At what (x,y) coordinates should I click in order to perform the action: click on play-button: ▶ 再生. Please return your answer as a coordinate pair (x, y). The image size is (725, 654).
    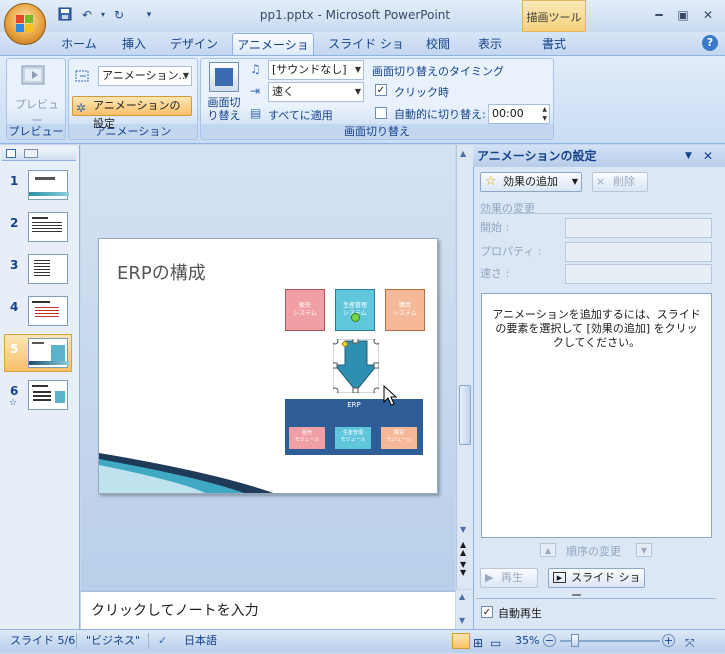
    Looking at the image, I should click on (509, 578).